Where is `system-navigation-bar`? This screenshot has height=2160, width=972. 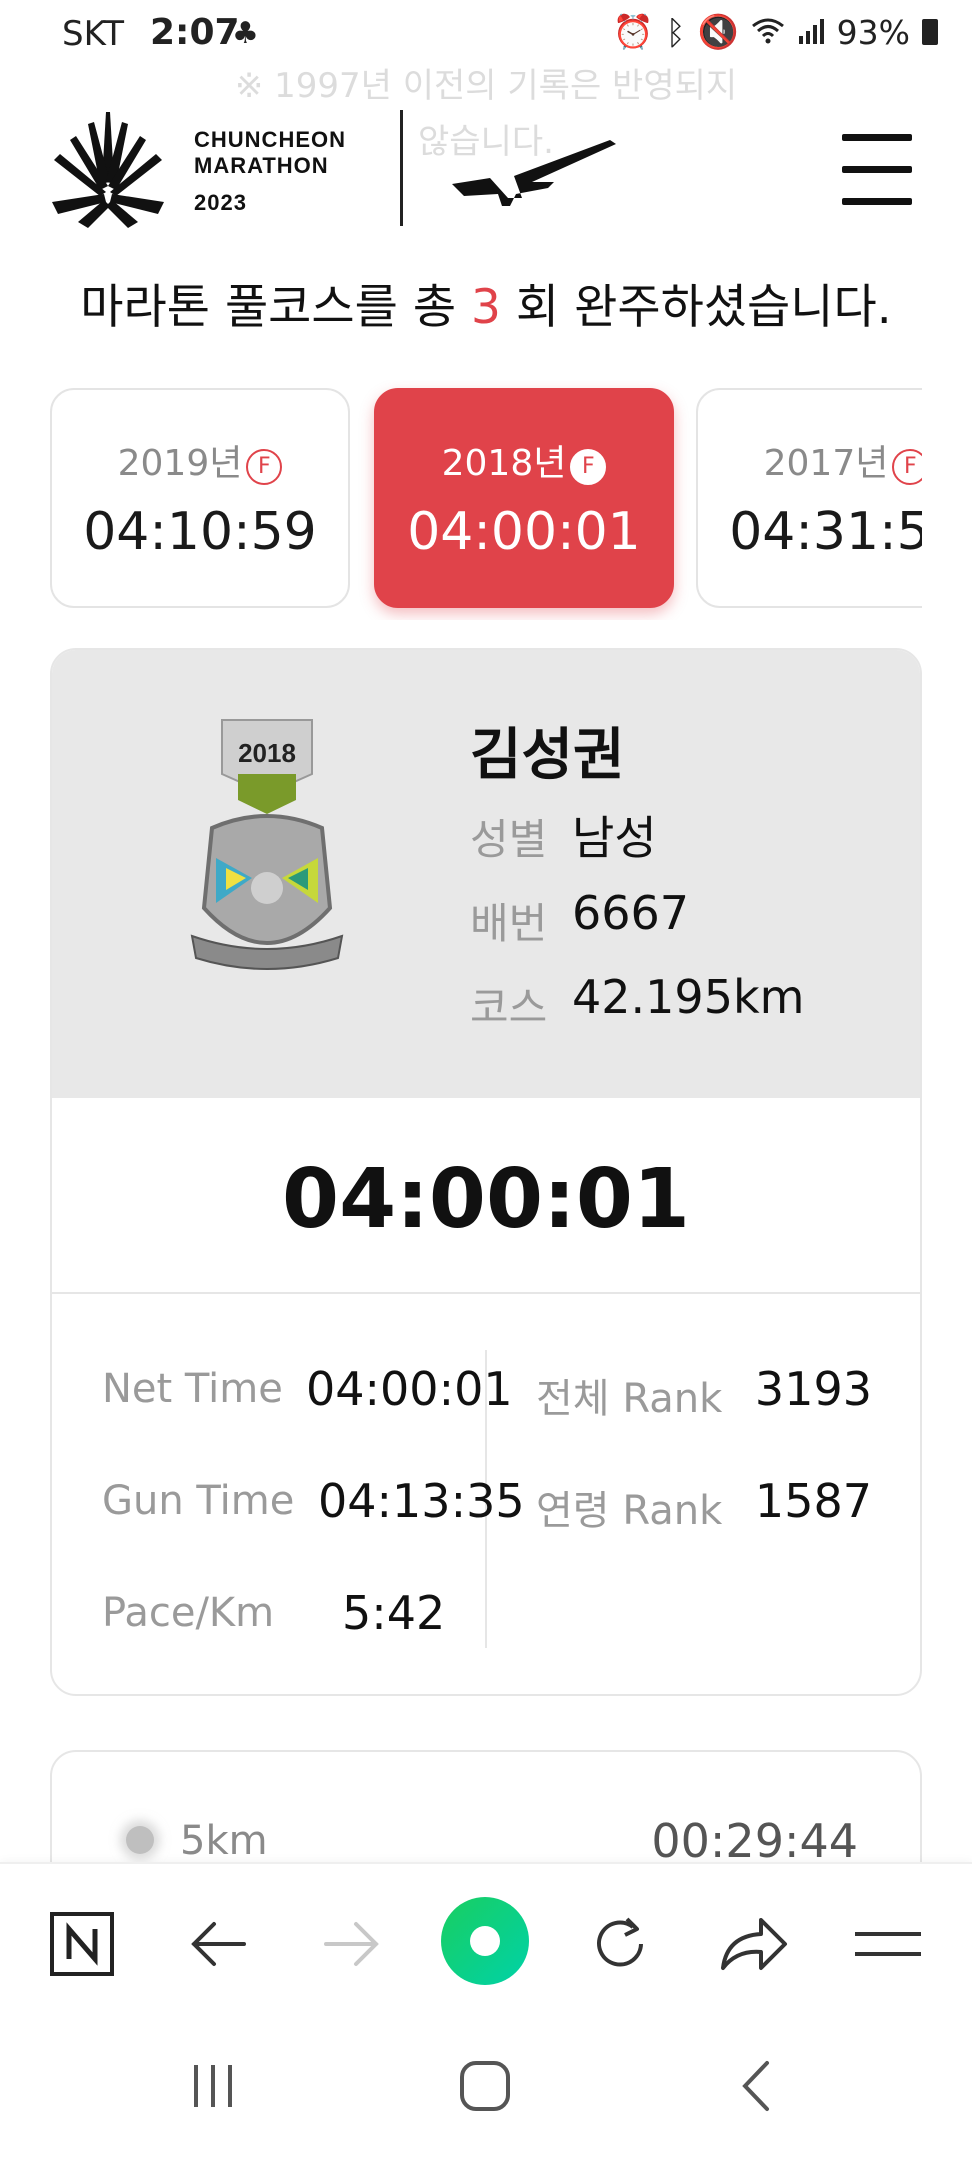
system-navigation-bar is located at coordinates (486, 2087).